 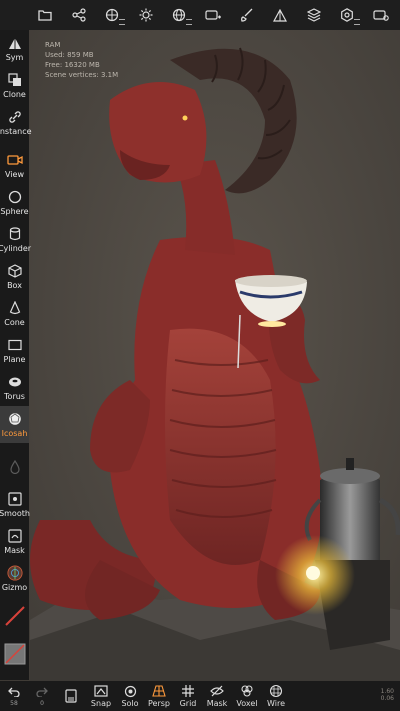 I want to click on toggle-solo: Solo, so click(x=130, y=696).